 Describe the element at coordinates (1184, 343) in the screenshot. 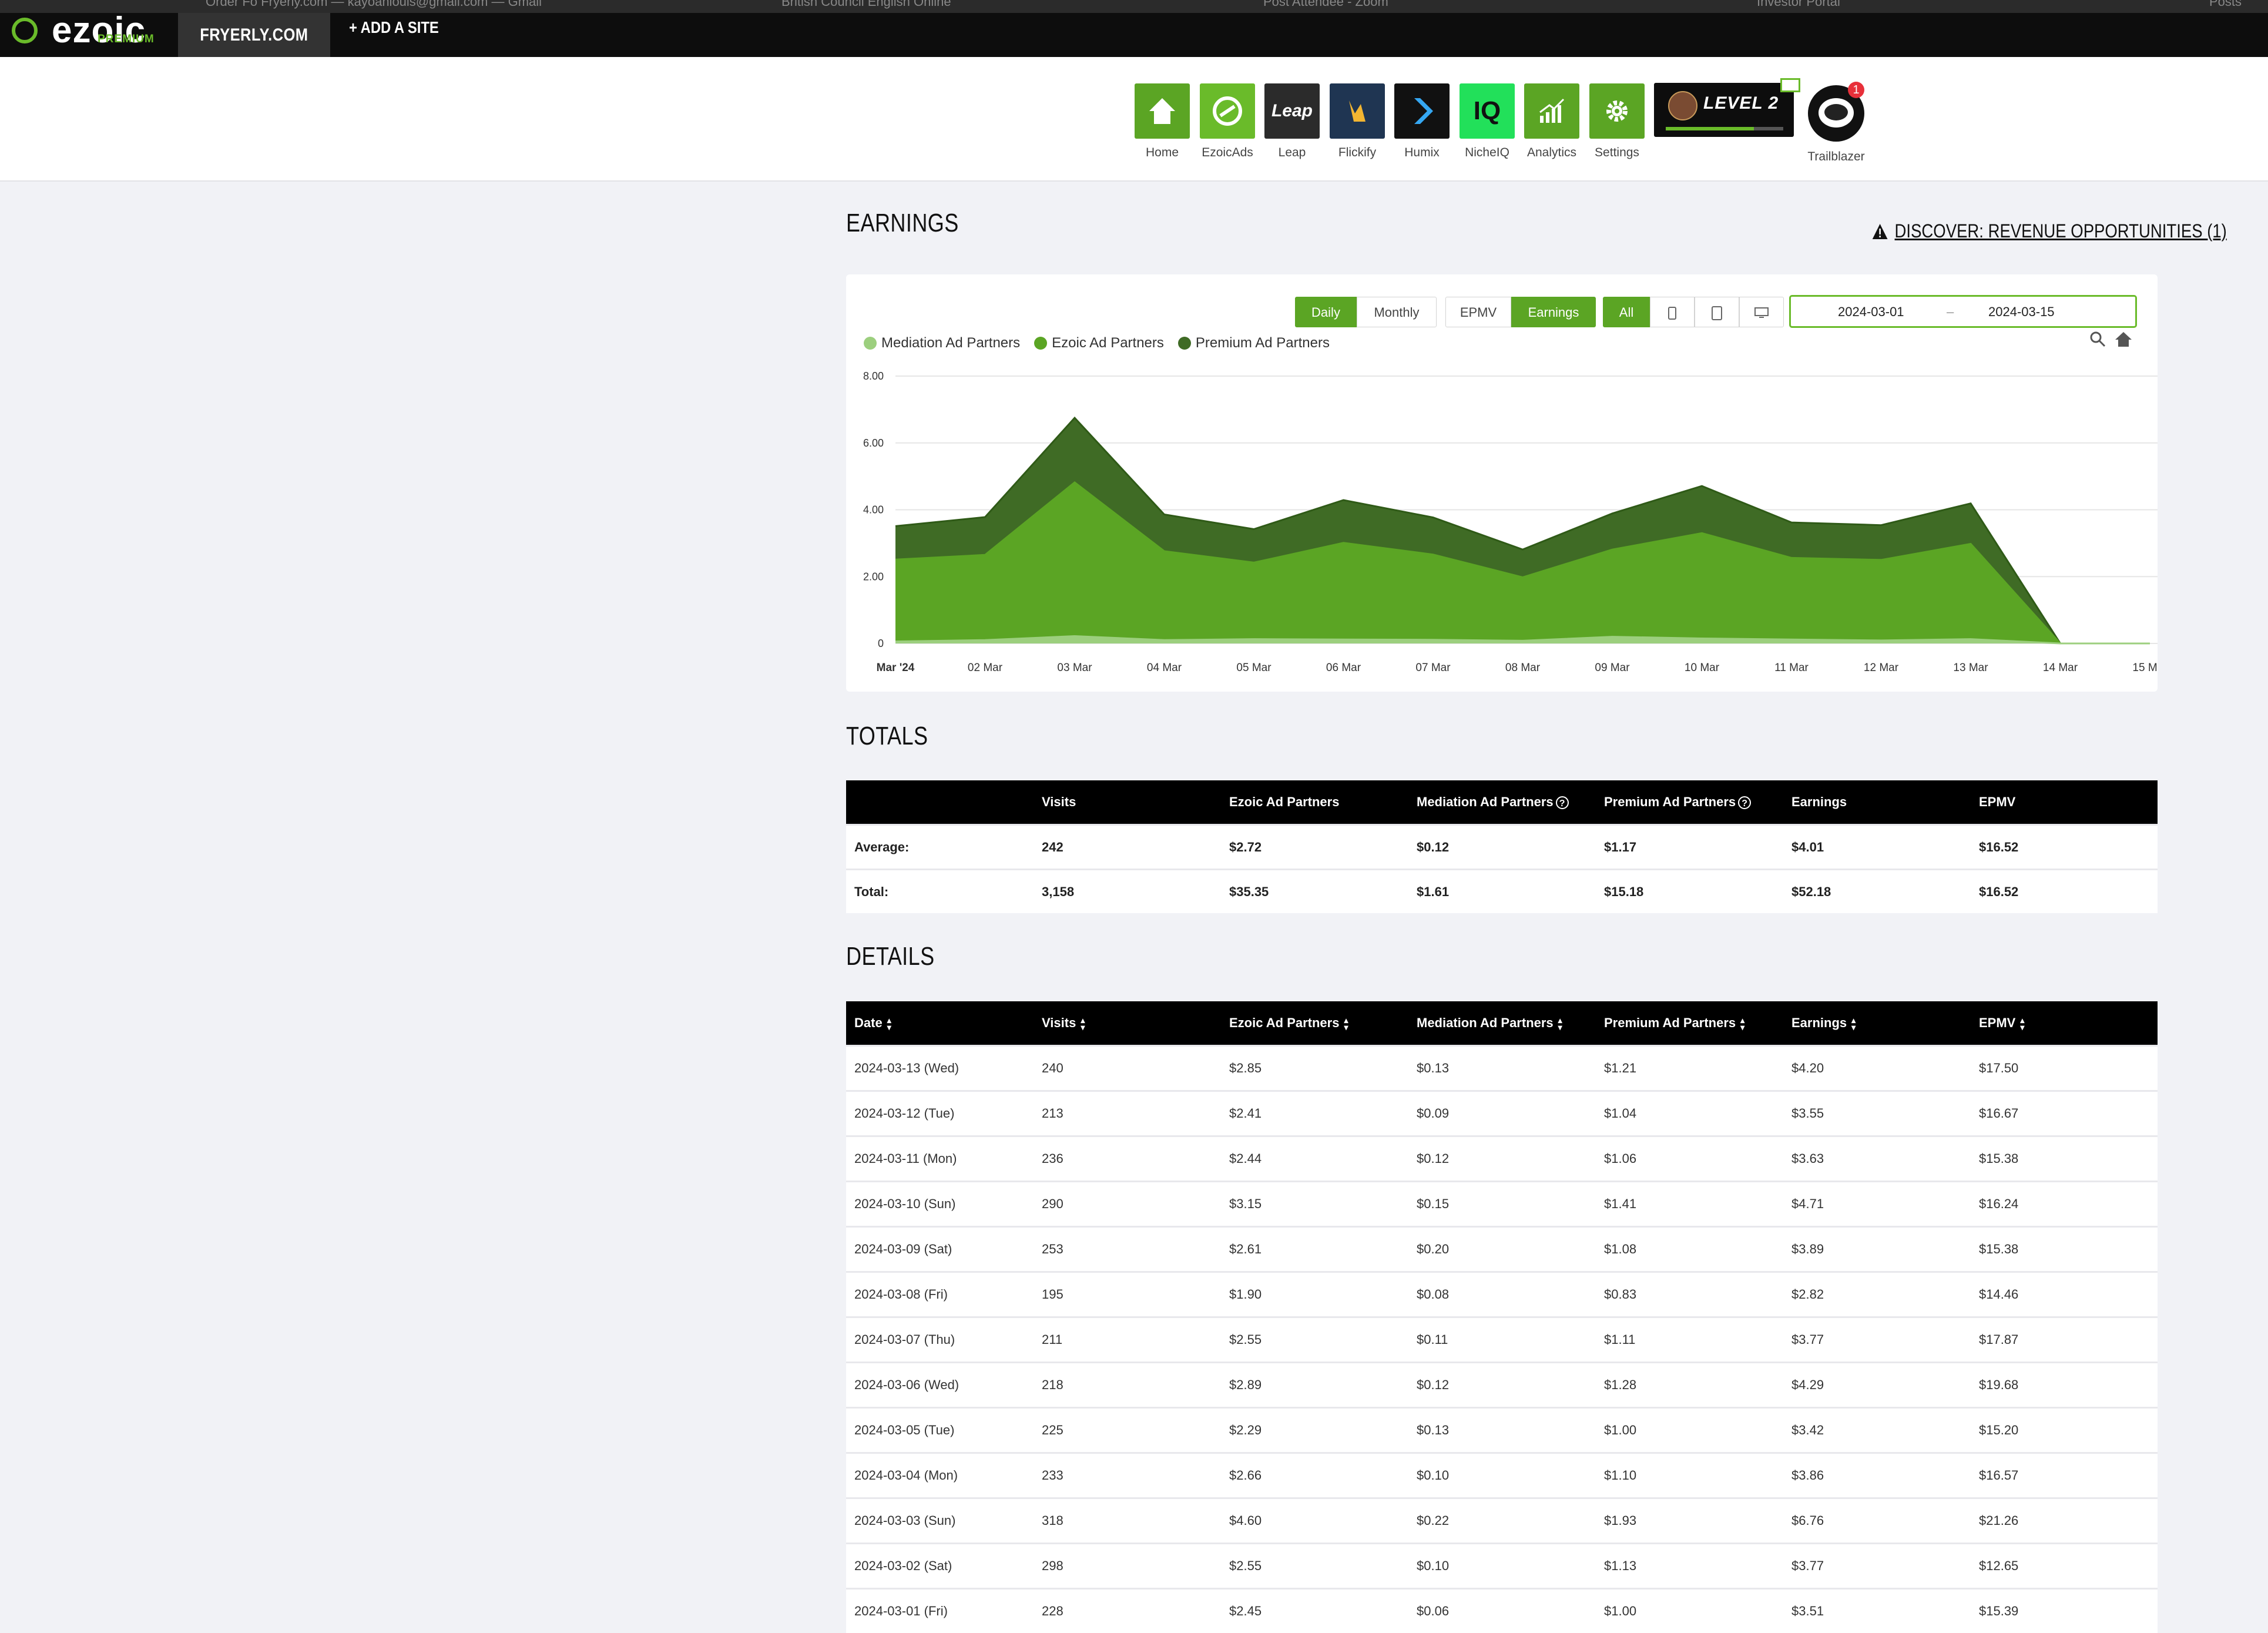

I see `legend-swatch` at that location.